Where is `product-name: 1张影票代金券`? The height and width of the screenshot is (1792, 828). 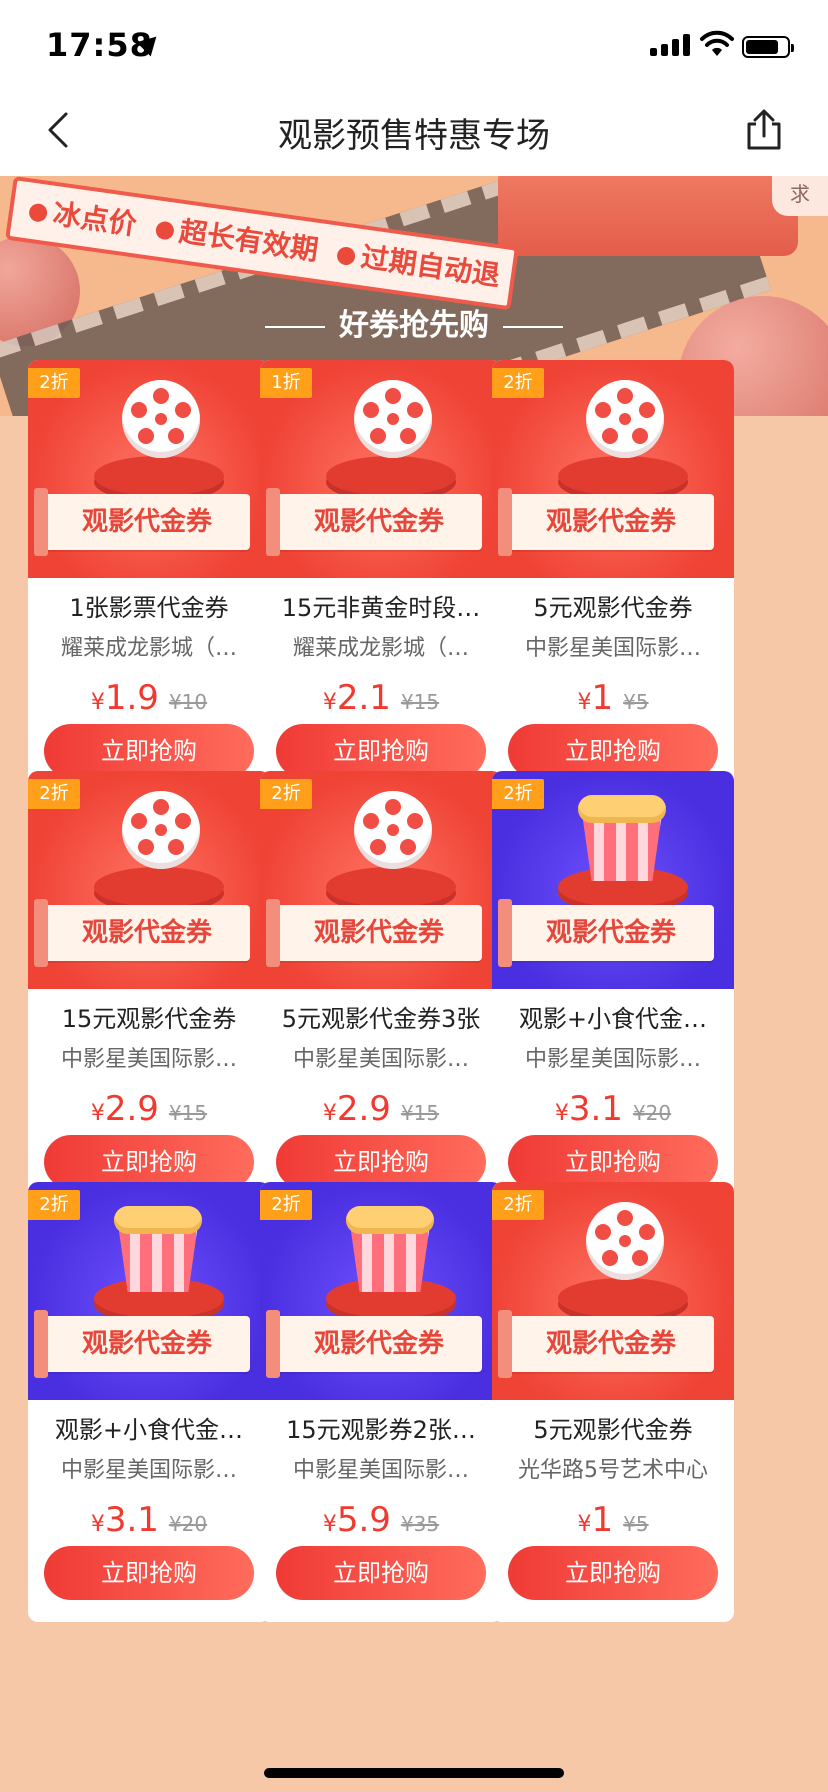 product-name: 1张影票代金券 is located at coordinates (149, 605).